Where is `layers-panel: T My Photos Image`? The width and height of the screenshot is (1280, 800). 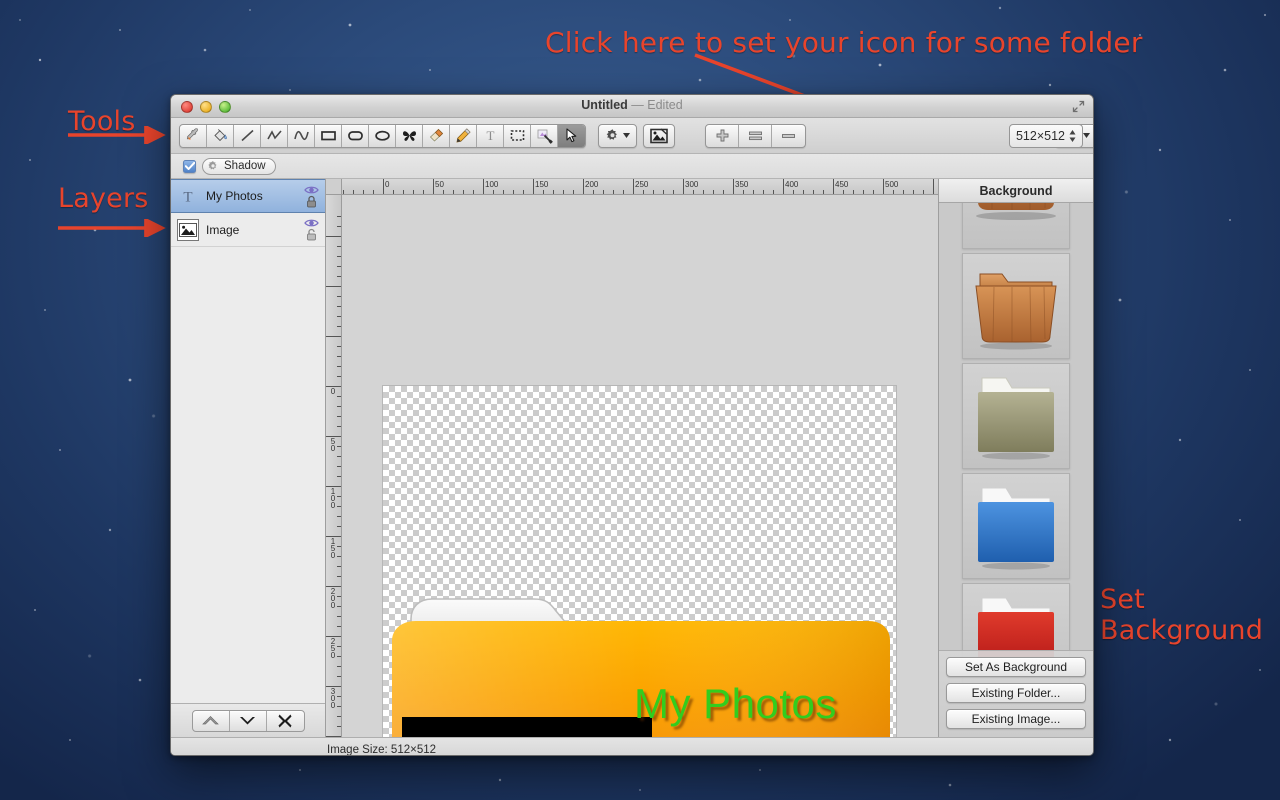
layers-panel: T My Photos Image is located at coordinates (248, 458).